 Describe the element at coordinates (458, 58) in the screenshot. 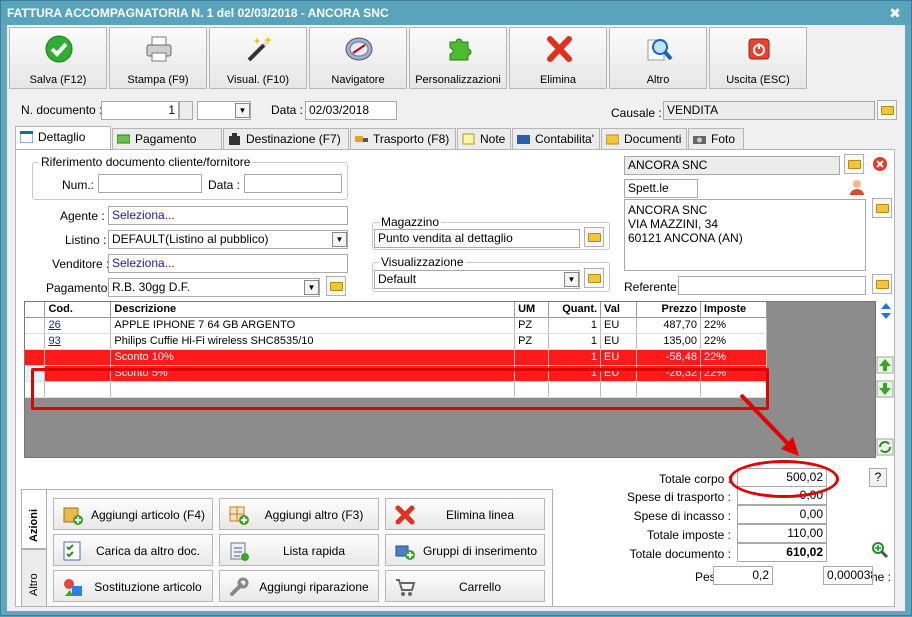

I see `customize-button: Personalizzazioni` at that location.